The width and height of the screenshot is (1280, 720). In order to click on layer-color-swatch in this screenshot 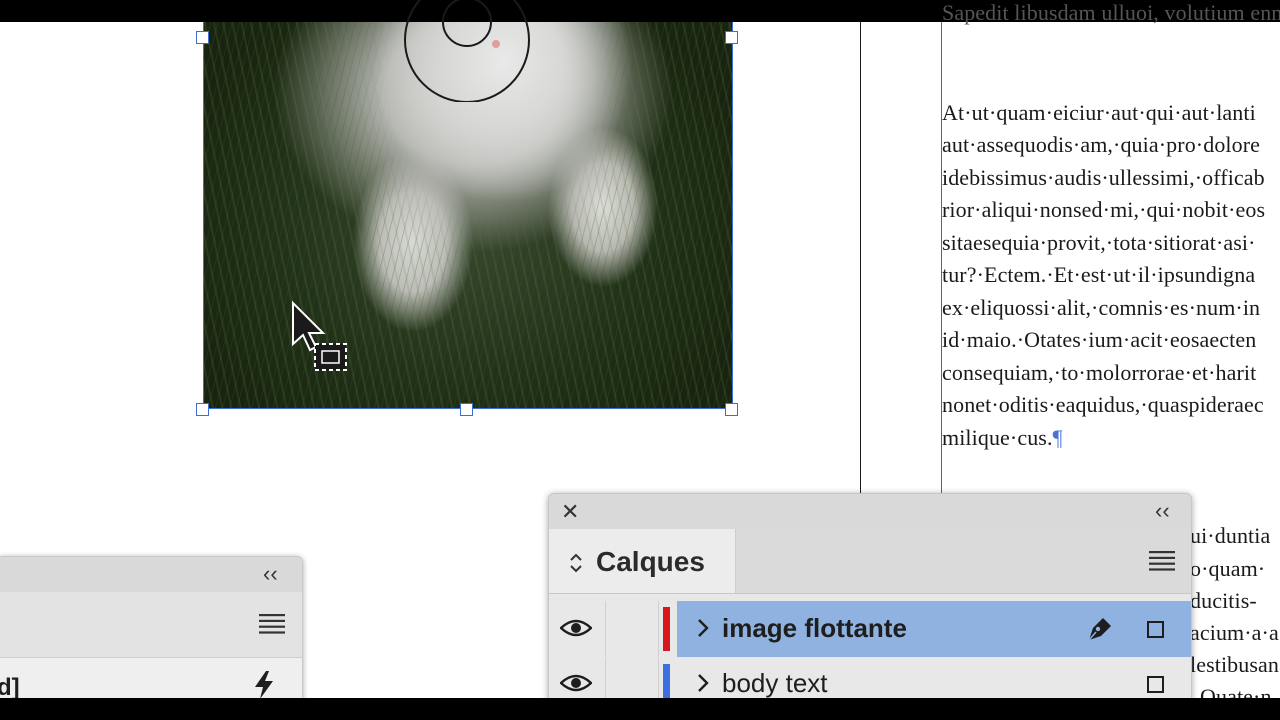, I will do `click(666, 629)`.